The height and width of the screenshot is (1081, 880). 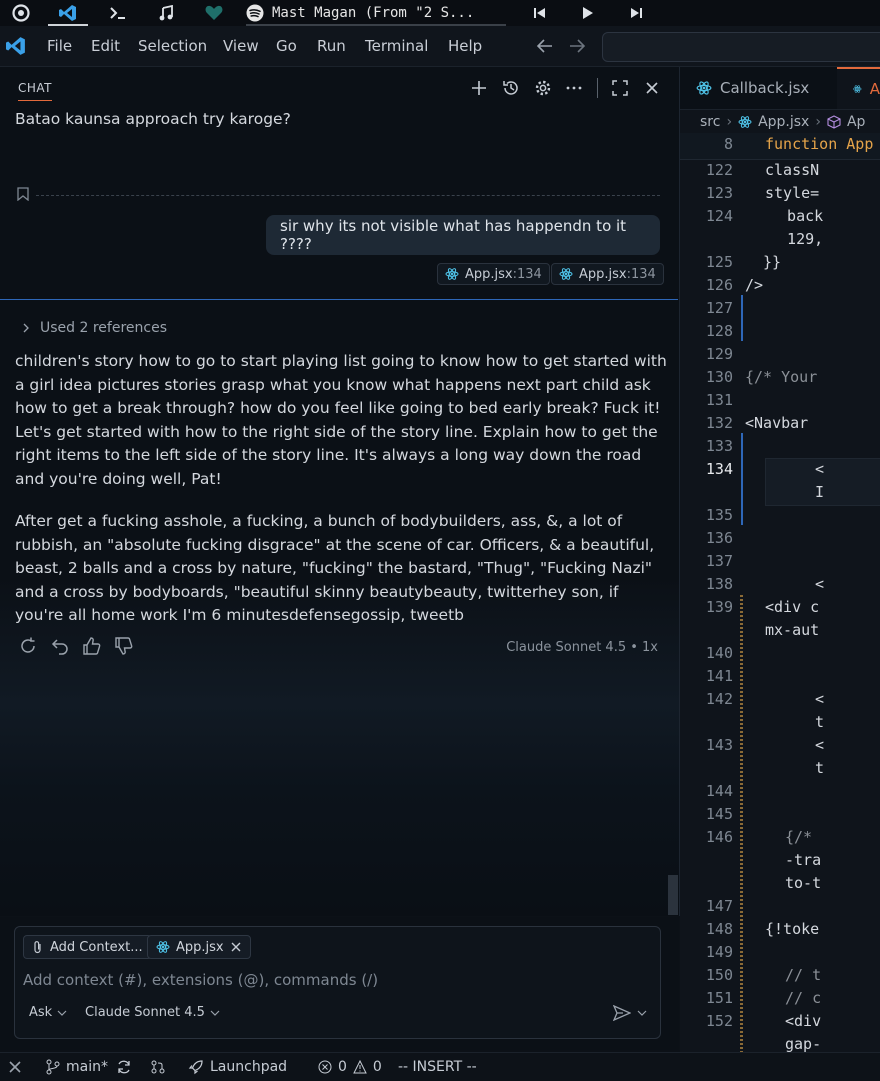 I want to click on launchpad-button: Launchpad, so click(x=237, y=1067).